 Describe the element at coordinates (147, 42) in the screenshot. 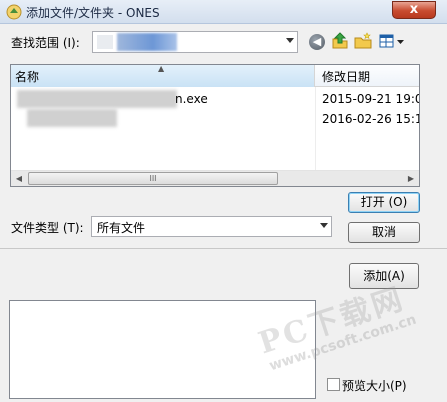

I see `lookin-value-redacted` at that location.